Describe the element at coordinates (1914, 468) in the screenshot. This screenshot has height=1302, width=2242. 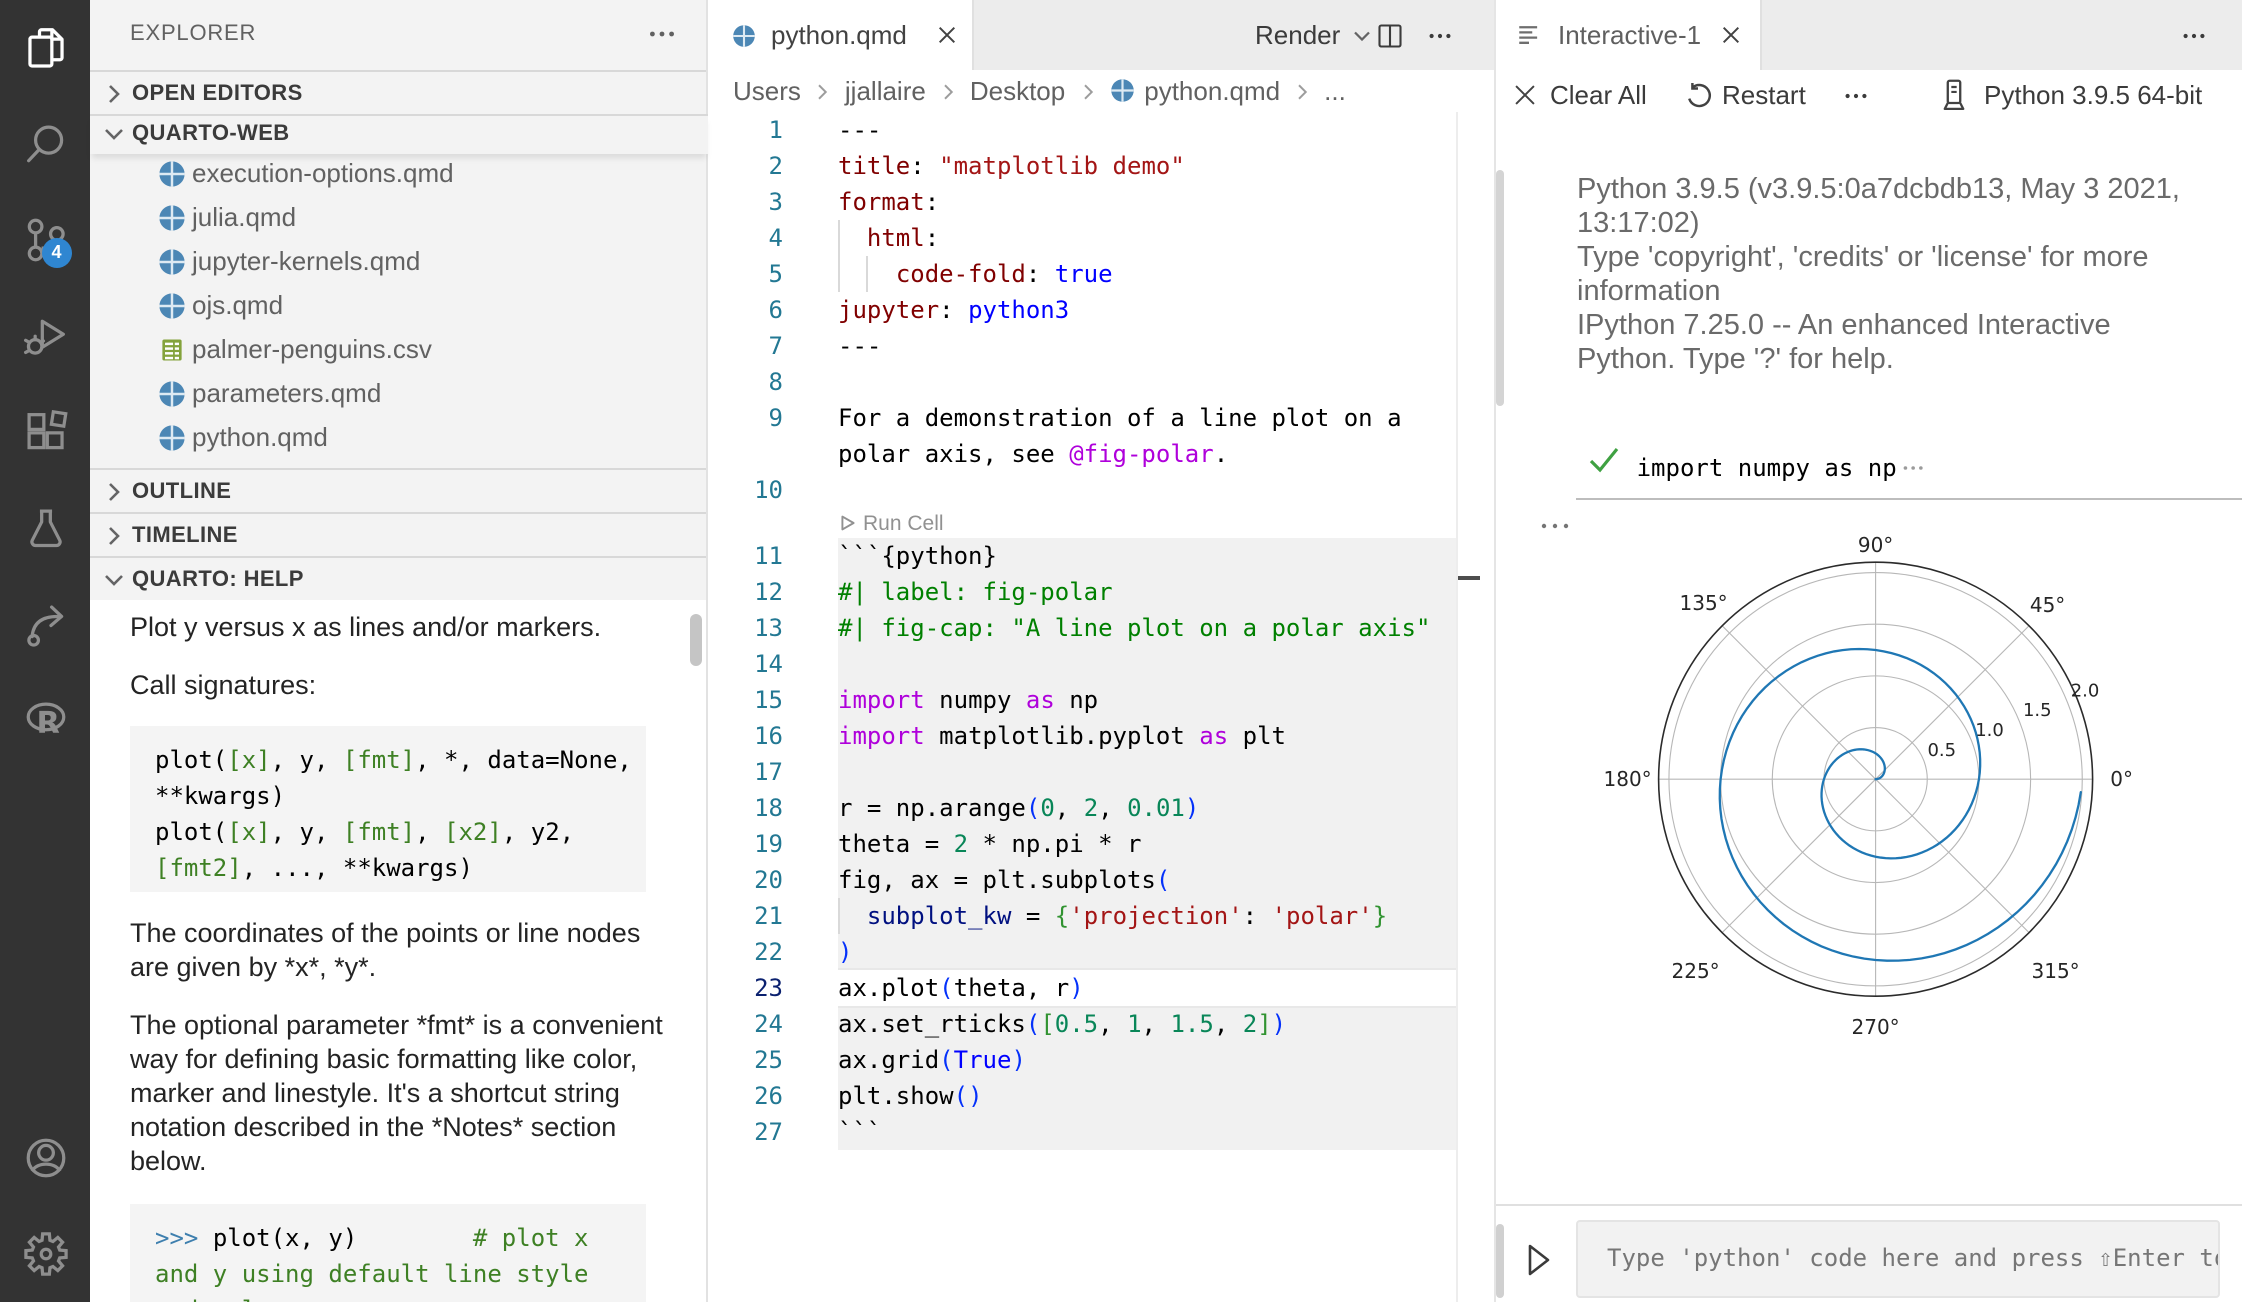
I see `cell-collapse-dots-icon` at that location.